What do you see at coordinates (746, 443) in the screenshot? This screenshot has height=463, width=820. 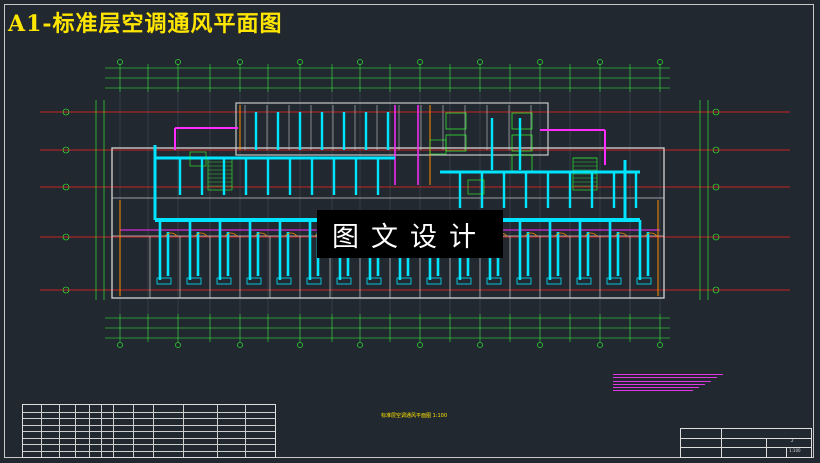 I see `title-block: 1:100 2` at bounding box center [746, 443].